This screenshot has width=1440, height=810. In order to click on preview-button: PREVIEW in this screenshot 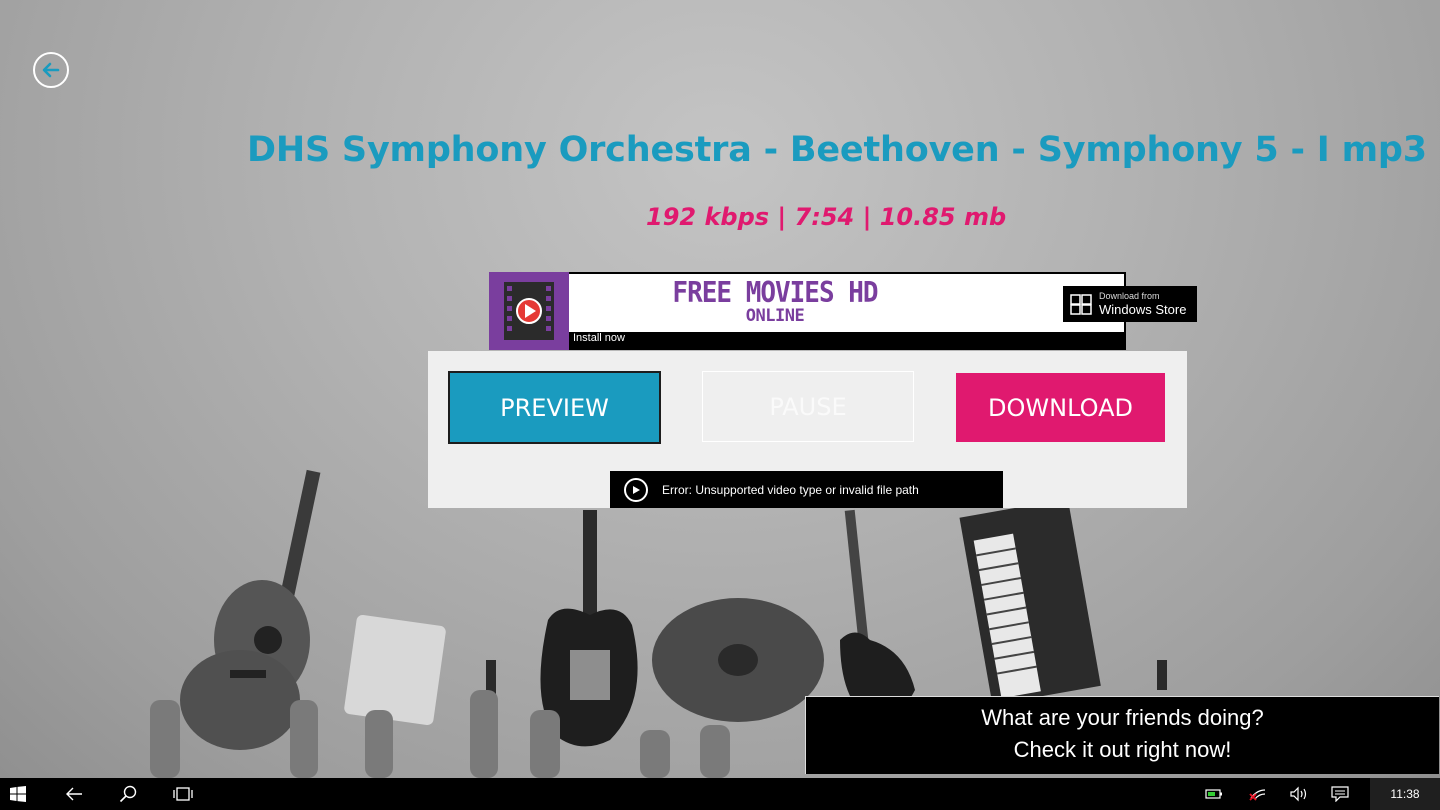, I will do `click(554, 407)`.